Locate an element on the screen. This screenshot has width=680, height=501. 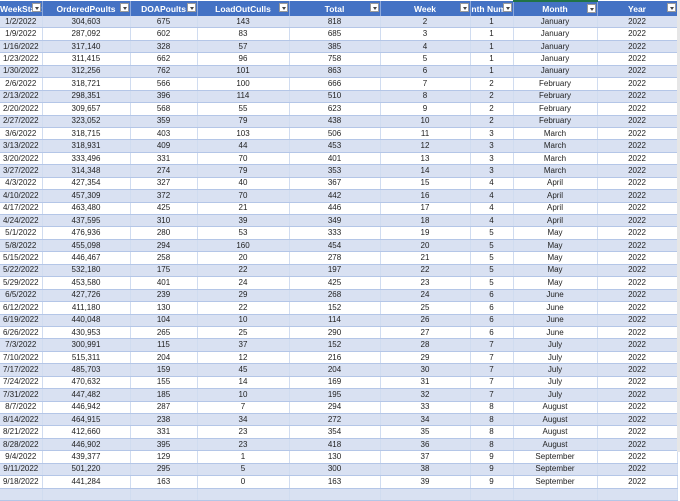
cell-total: 353 is located at coordinates (335, 171).